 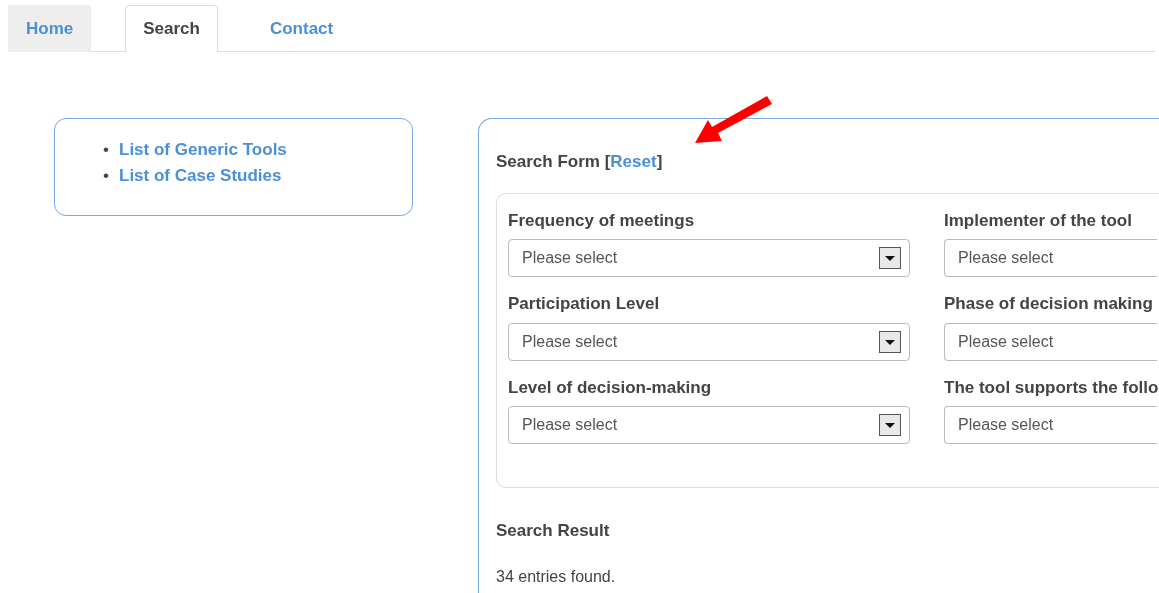 What do you see at coordinates (602, 220) in the screenshot?
I see `field-label: Frequency of meetings` at bounding box center [602, 220].